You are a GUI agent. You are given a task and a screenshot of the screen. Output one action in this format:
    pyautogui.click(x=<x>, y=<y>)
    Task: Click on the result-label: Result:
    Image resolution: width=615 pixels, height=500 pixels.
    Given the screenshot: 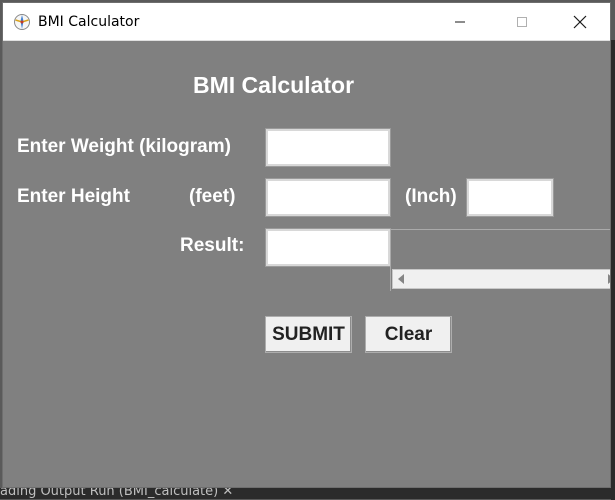 What is the action you would take?
    pyautogui.click(x=212, y=245)
    